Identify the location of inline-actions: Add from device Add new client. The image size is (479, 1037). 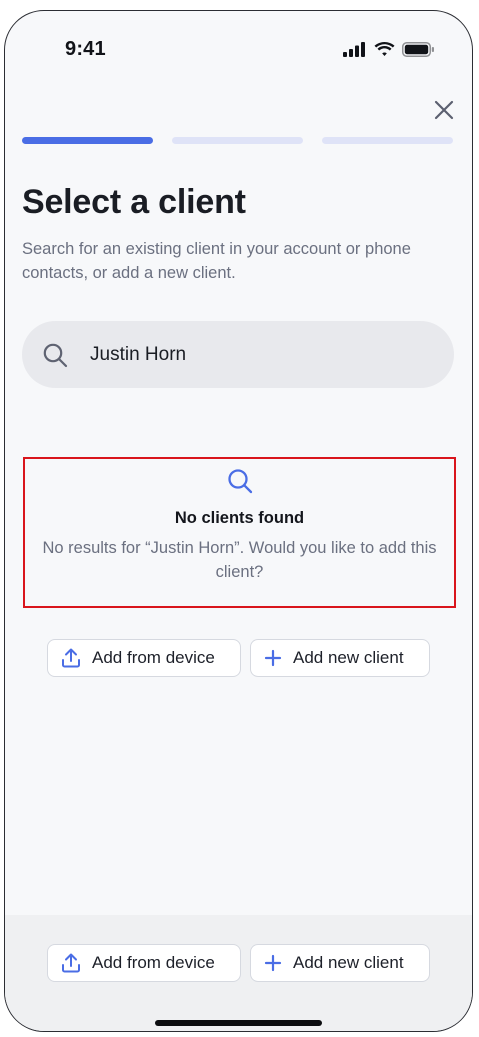
(238, 658).